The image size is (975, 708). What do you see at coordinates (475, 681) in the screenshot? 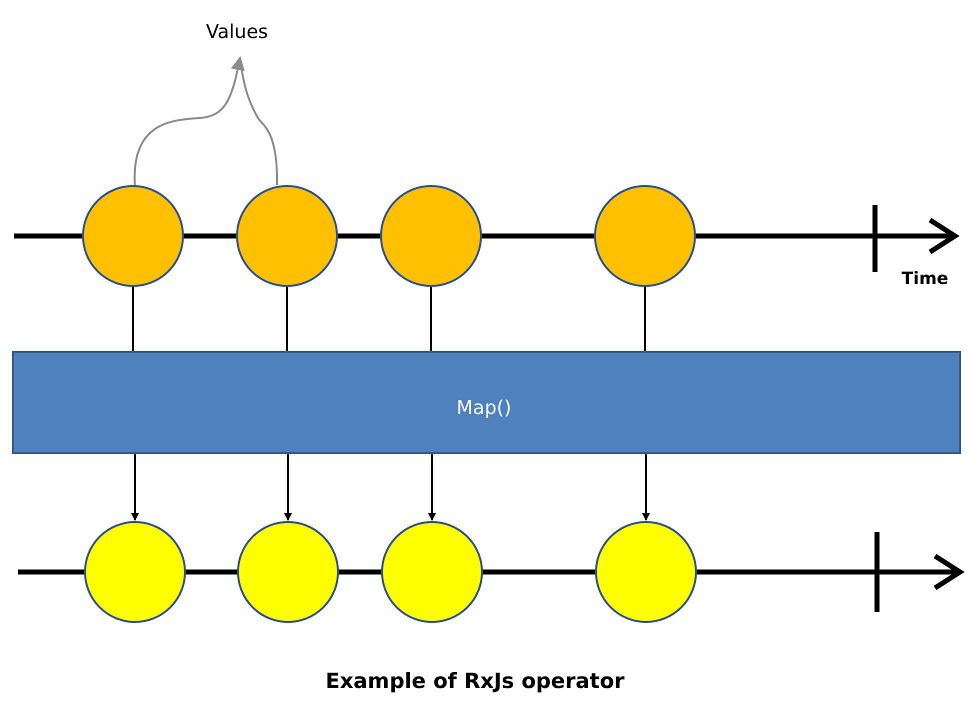
I see `caption: Example of RxJs operator` at bounding box center [475, 681].